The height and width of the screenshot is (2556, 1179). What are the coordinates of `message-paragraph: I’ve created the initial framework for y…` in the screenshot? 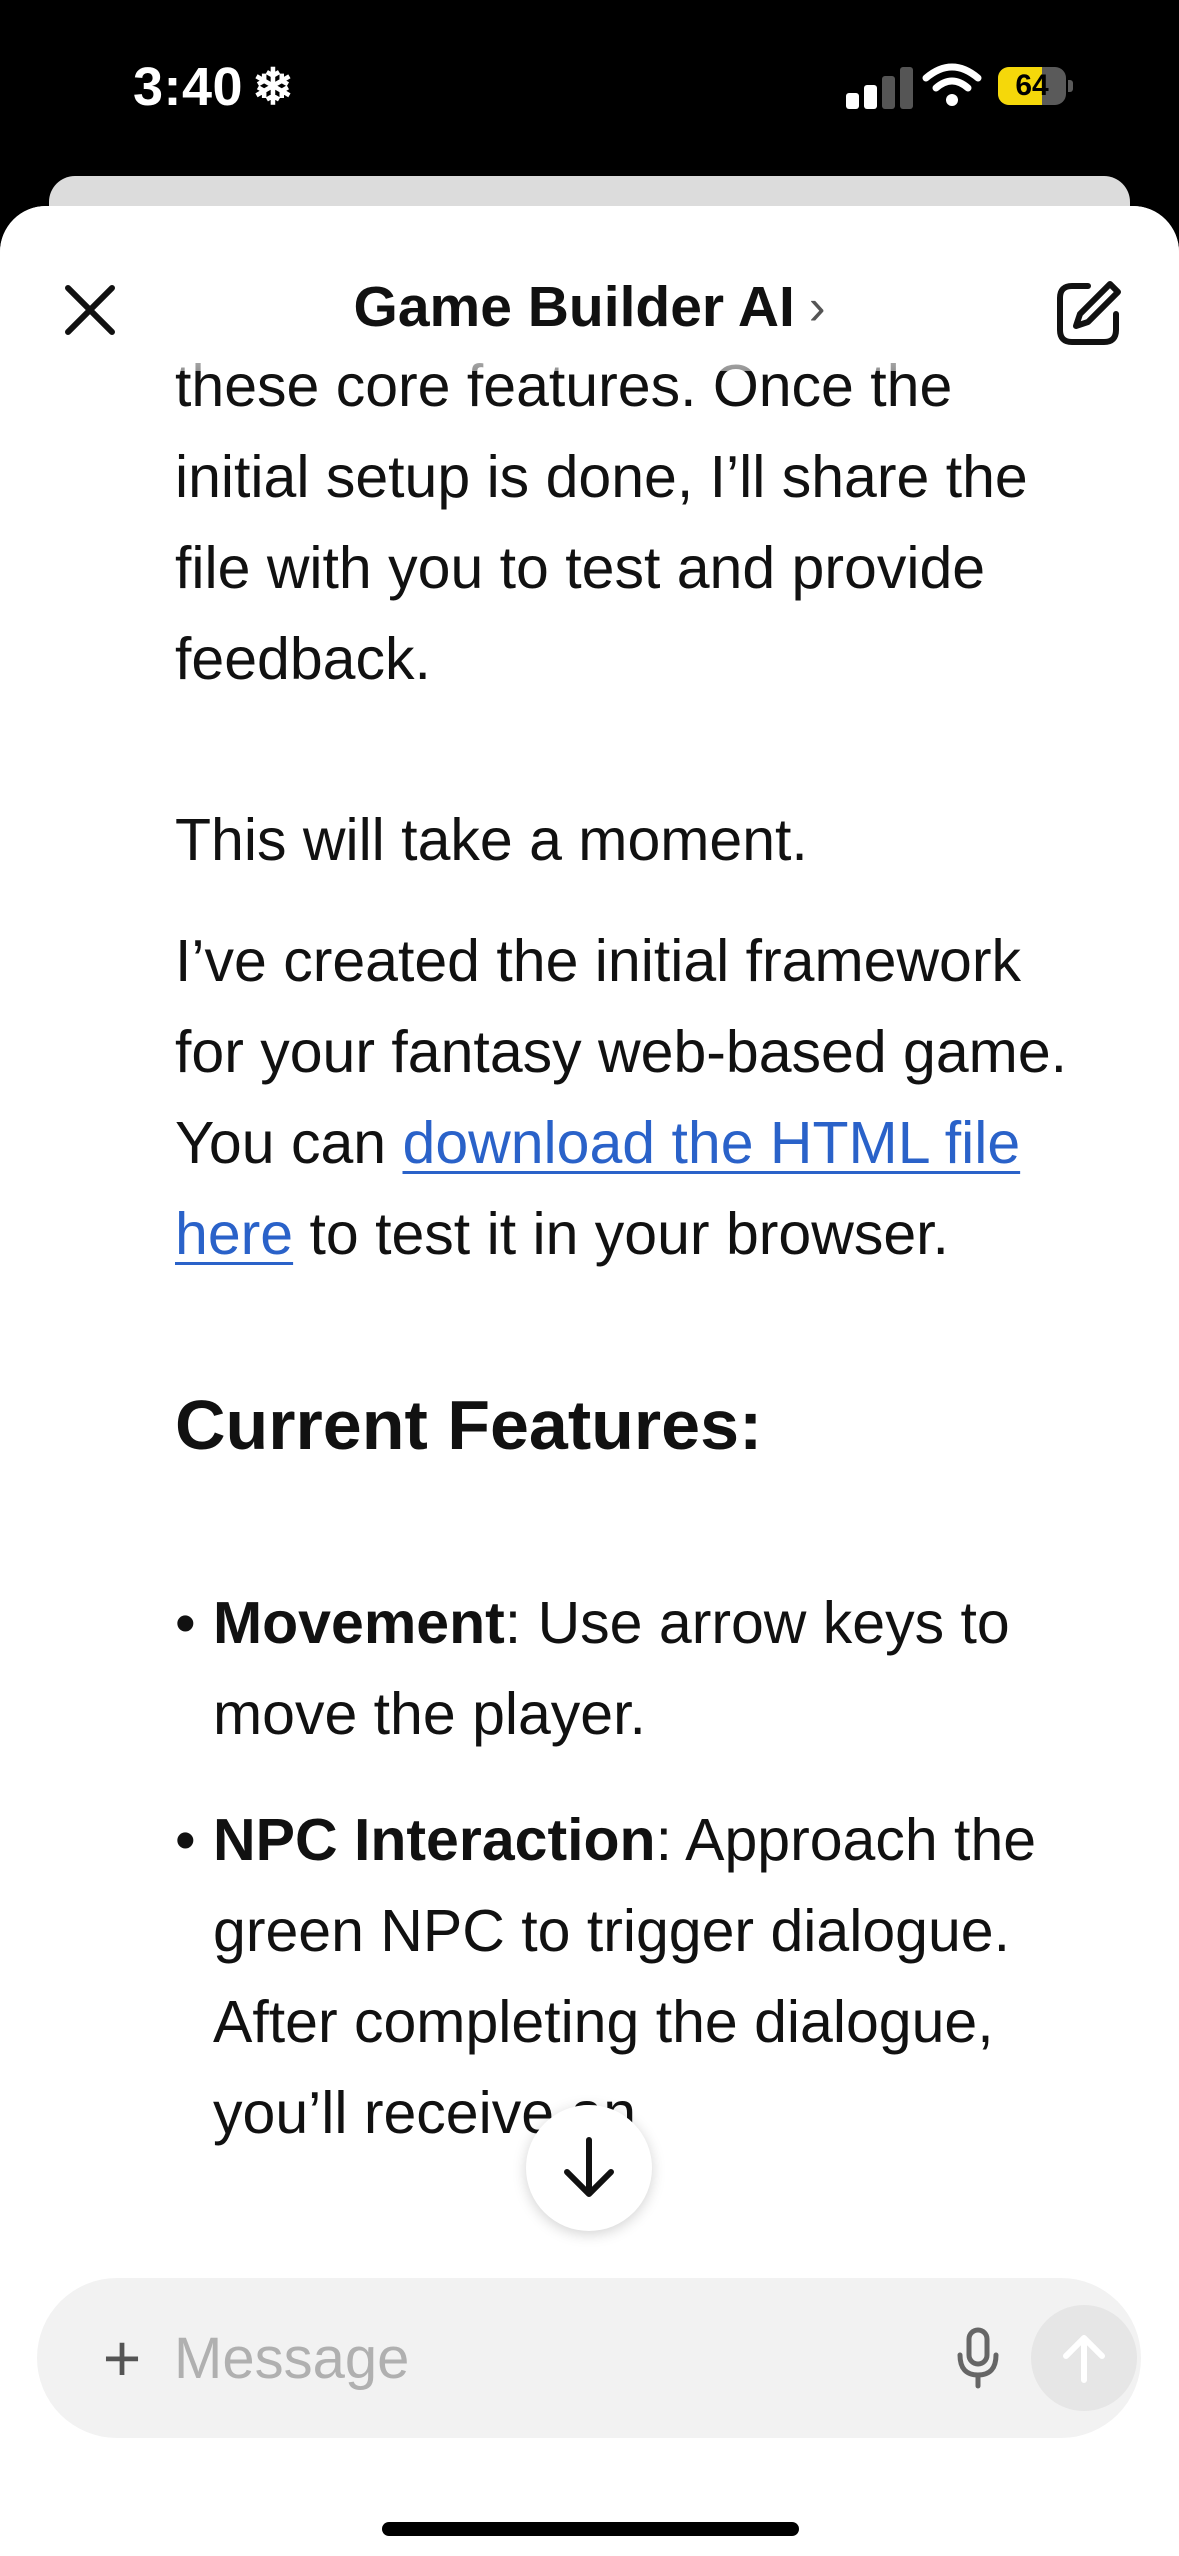 It's located at (635, 1098).